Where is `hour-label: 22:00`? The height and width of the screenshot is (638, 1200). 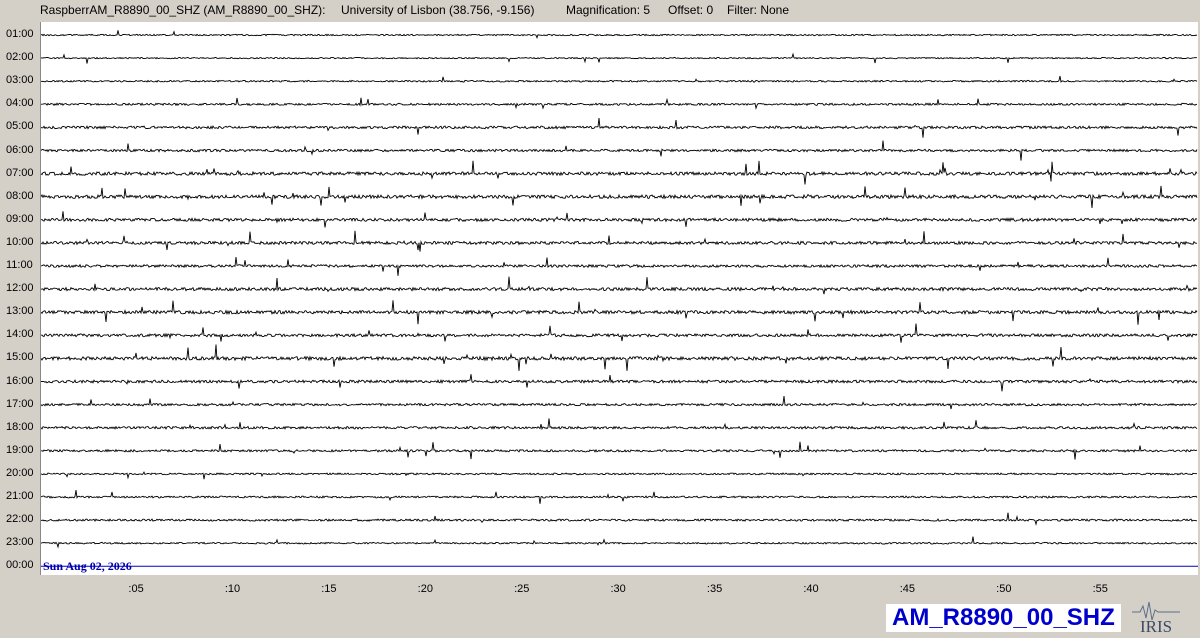 hour-label: 22:00 is located at coordinates (20, 519).